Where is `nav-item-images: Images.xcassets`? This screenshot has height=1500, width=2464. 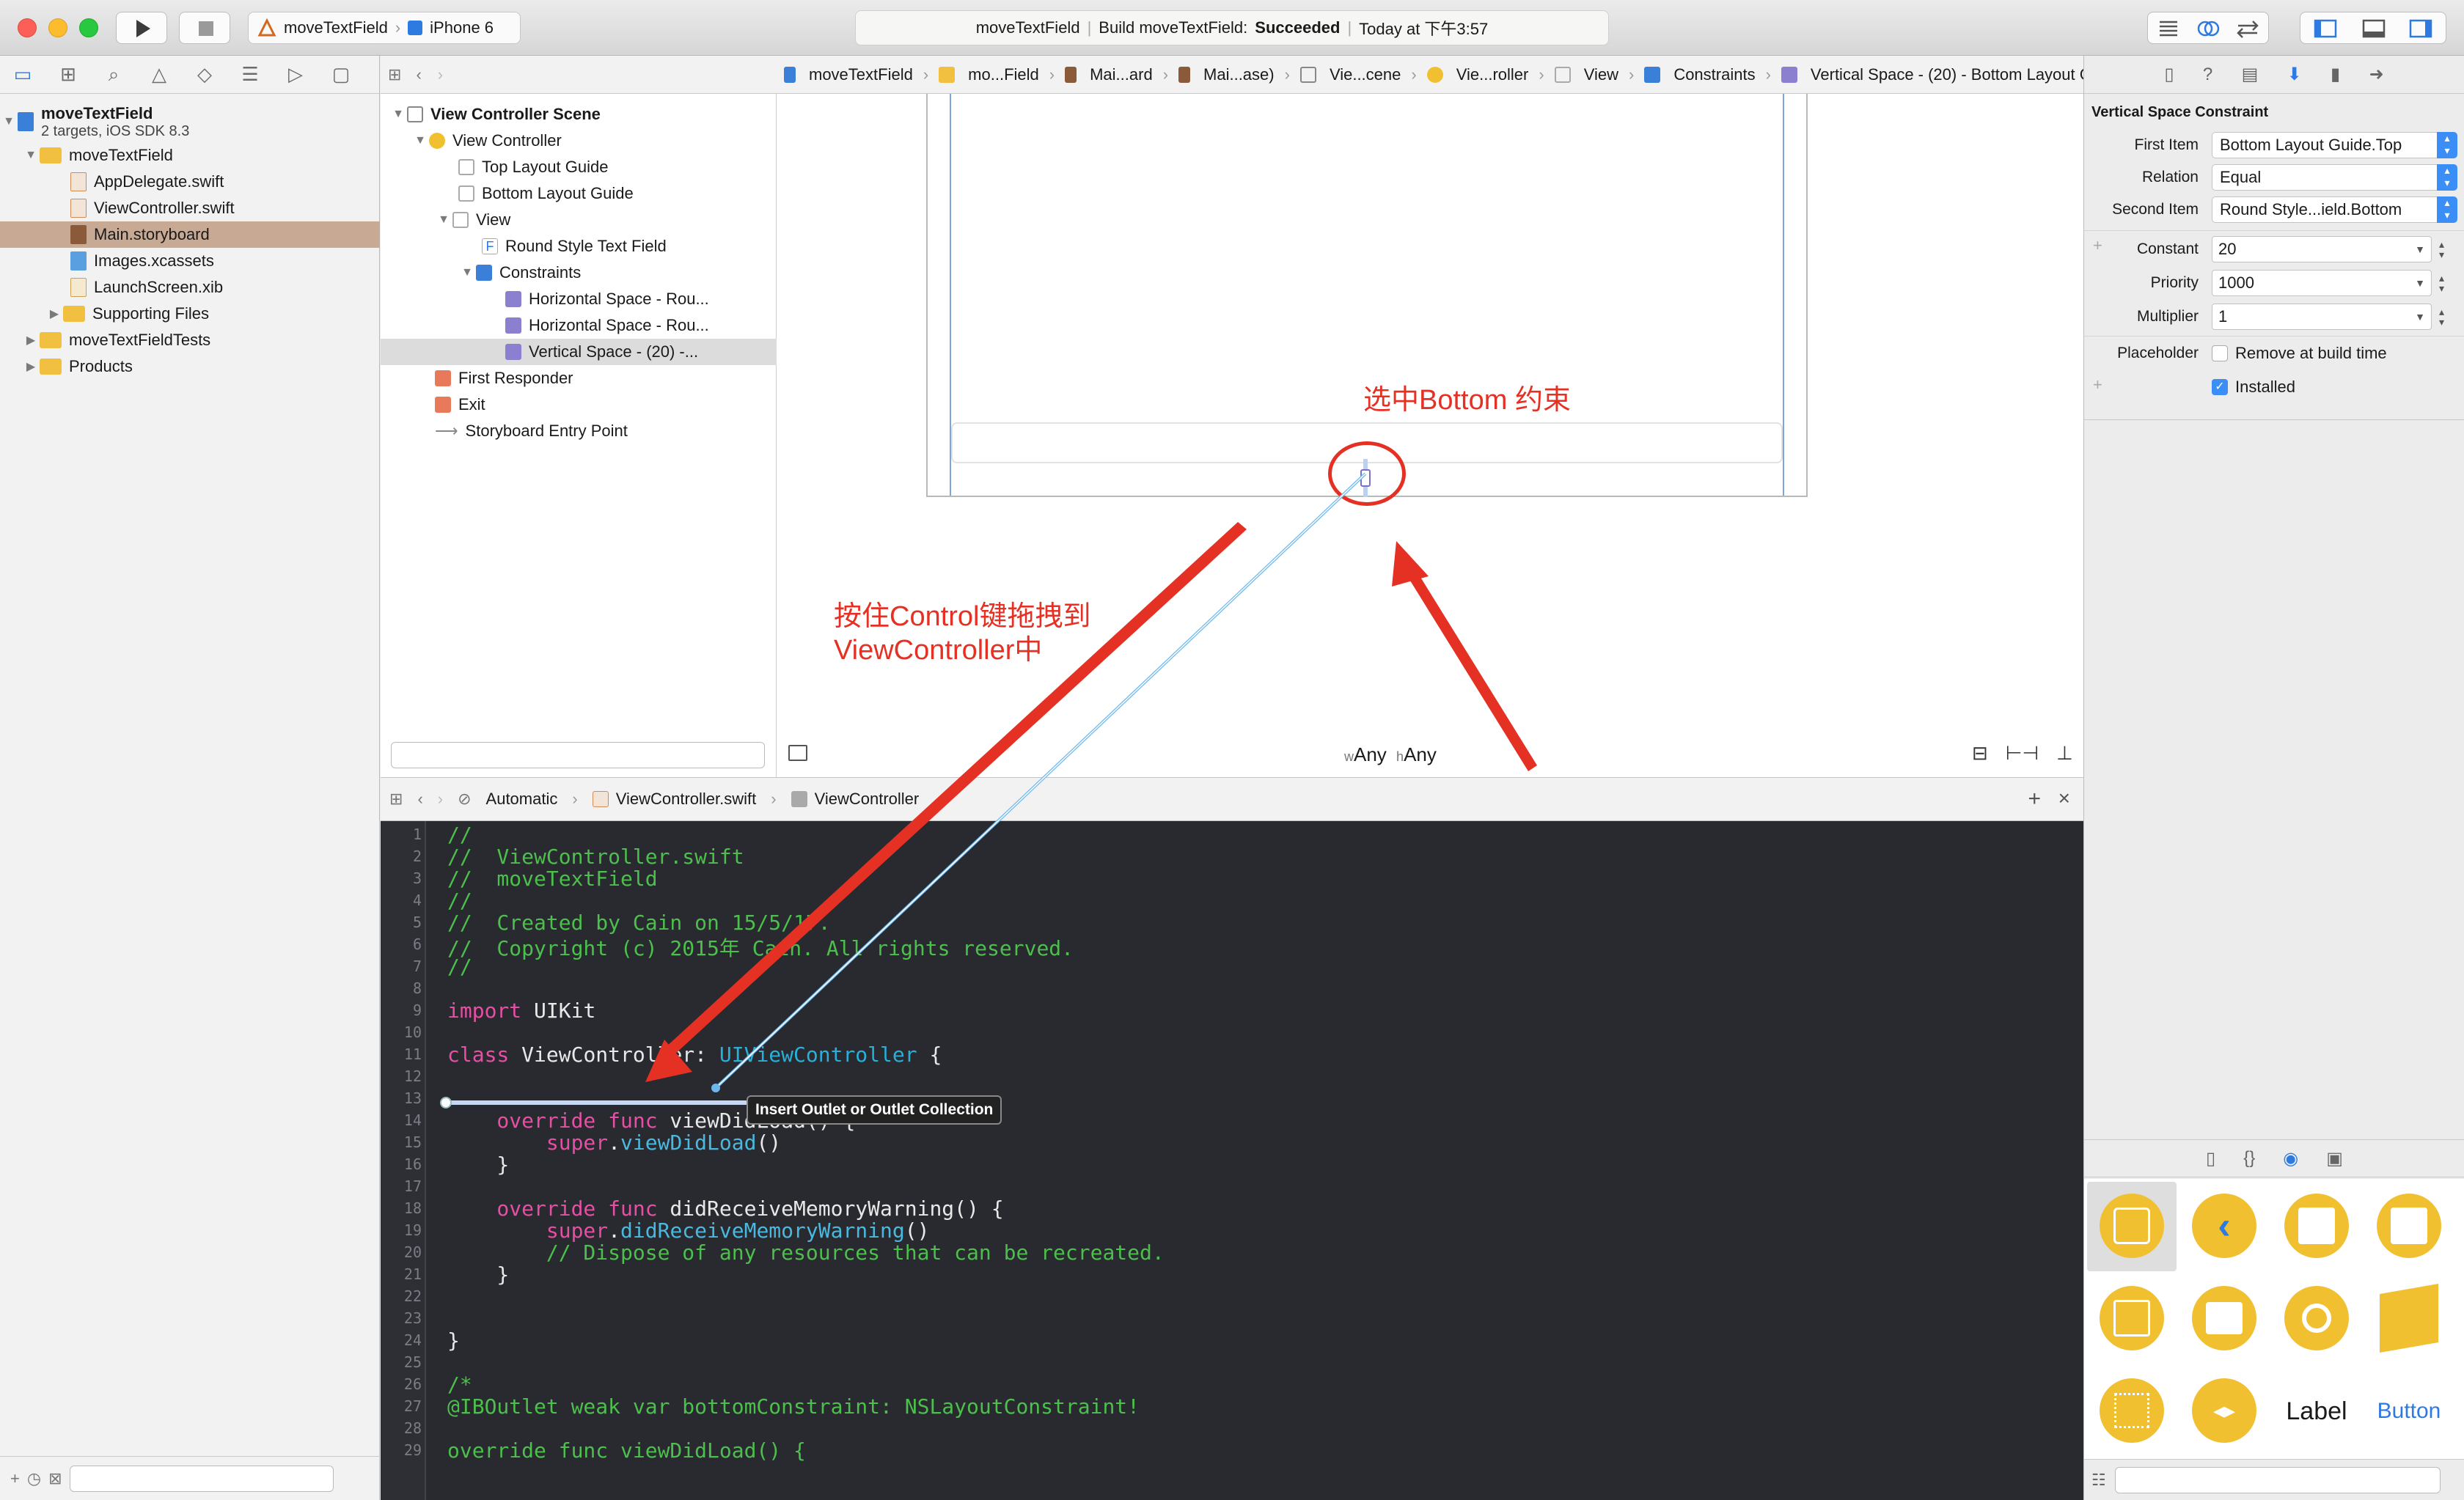 nav-item-images: Images.xcassets is located at coordinates (142, 261).